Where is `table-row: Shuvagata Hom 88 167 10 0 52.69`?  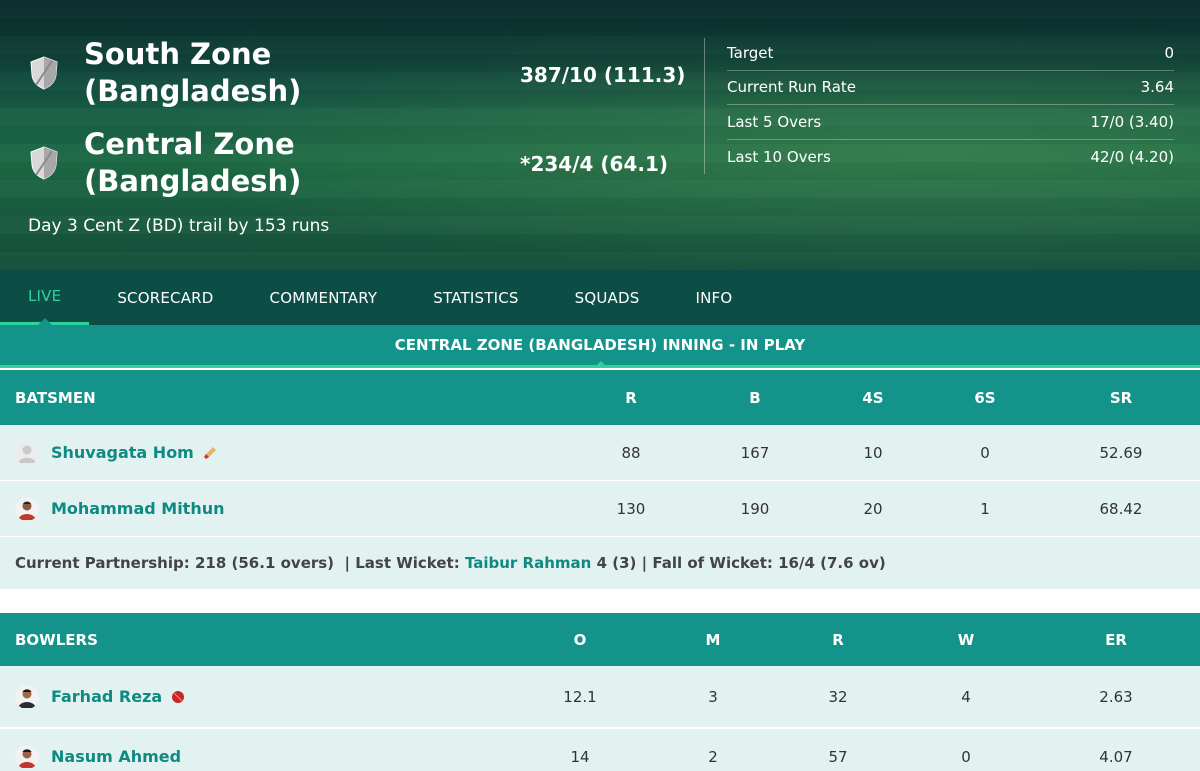
table-row: Shuvagata Hom 88 167 10 0 52.69 is located at coordinates (600, 453).